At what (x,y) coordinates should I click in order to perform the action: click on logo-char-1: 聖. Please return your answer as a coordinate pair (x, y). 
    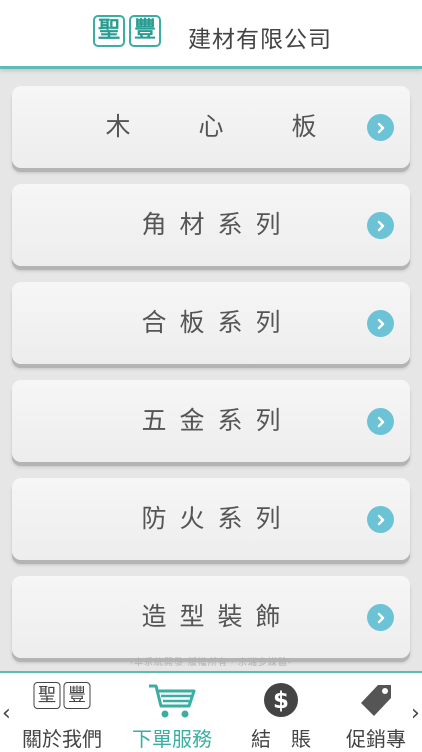
    Looking at the image, I should click on (109, 31).